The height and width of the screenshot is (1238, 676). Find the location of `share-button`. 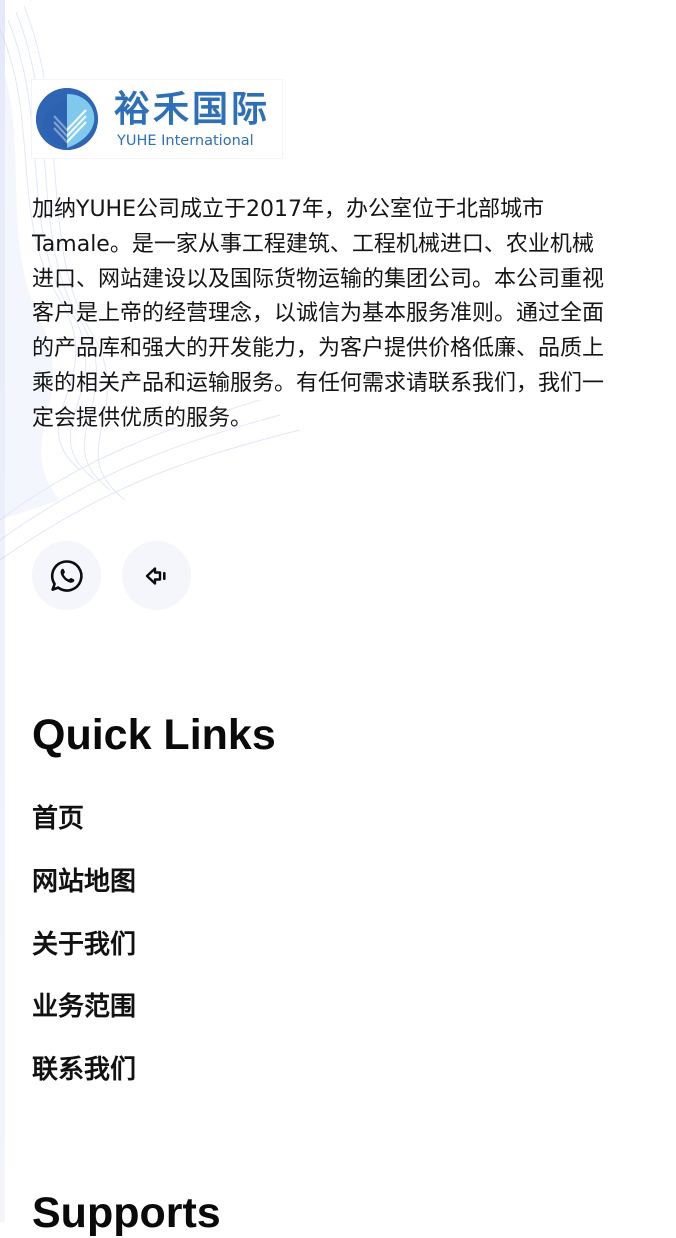

share-button is located at coordinates (156, 575).